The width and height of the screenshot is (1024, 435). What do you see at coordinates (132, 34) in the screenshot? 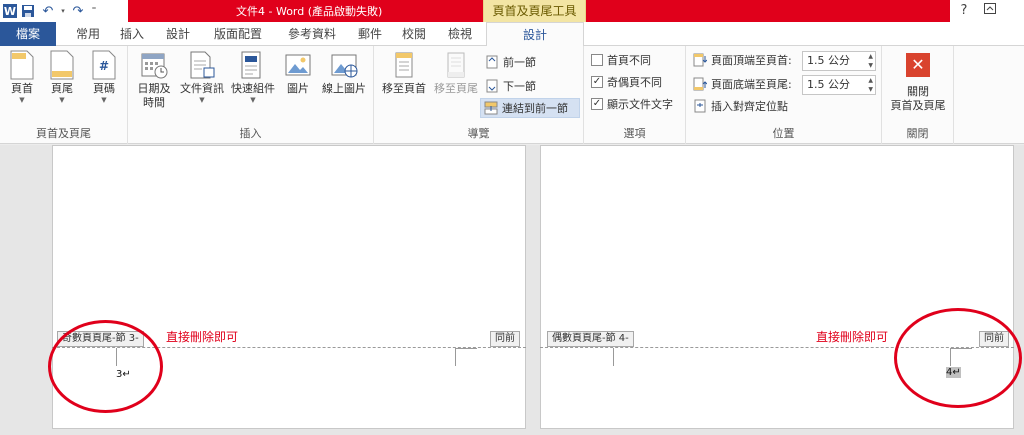
I see `tab-insert: 插入` at bounding box center [132, 34].